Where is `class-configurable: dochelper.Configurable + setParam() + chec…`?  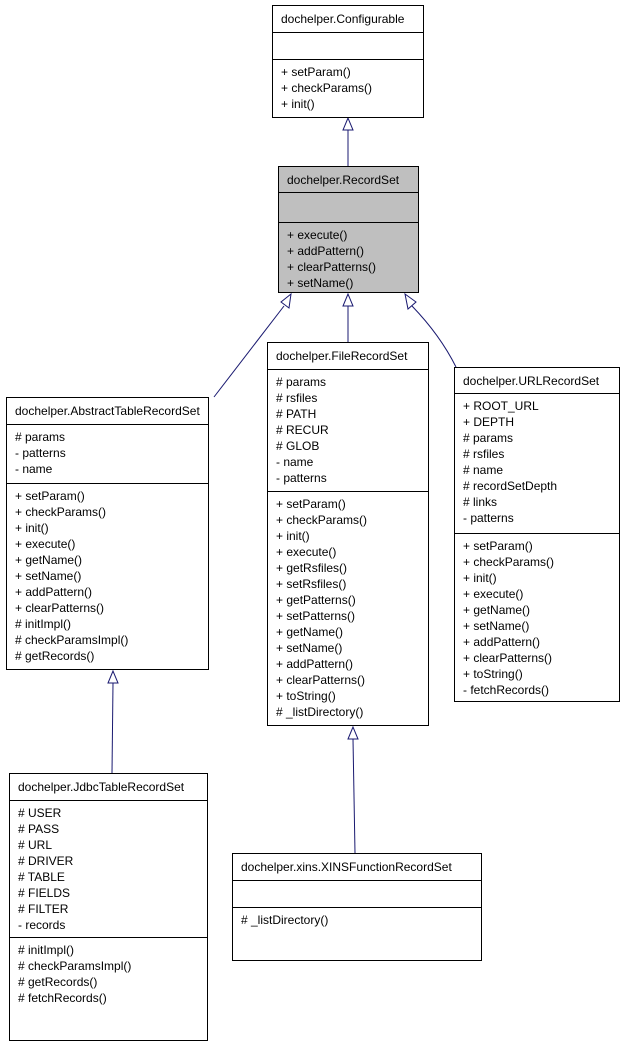
class-configurable: dochelper.Configurable + setParam() + chec… is located at coordinates (348, 61).